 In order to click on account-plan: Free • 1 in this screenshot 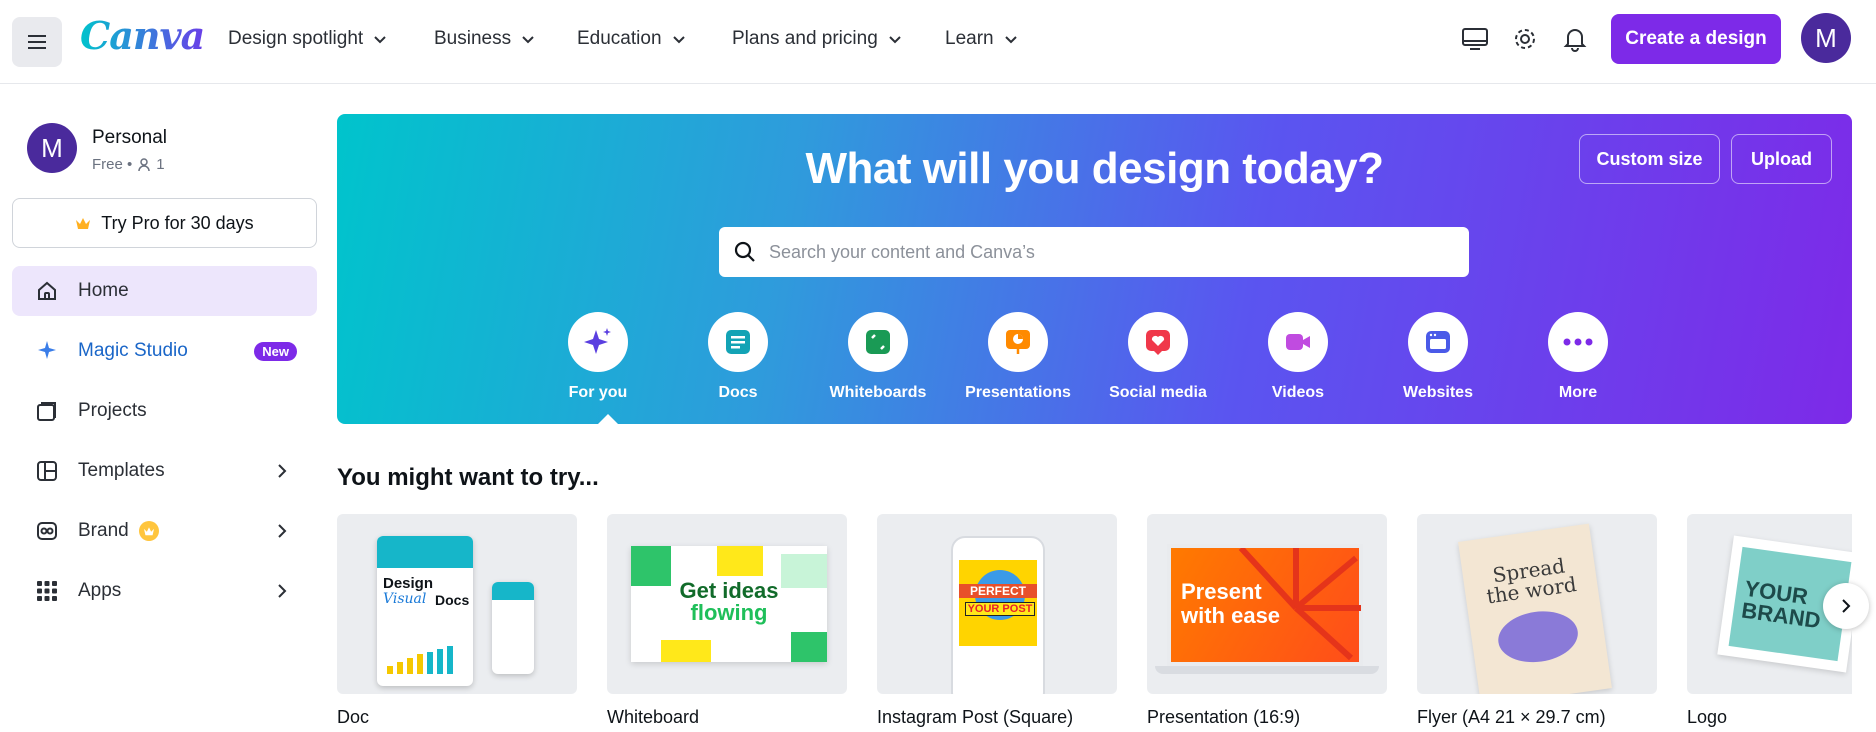, I will do `click(128, 164)`.